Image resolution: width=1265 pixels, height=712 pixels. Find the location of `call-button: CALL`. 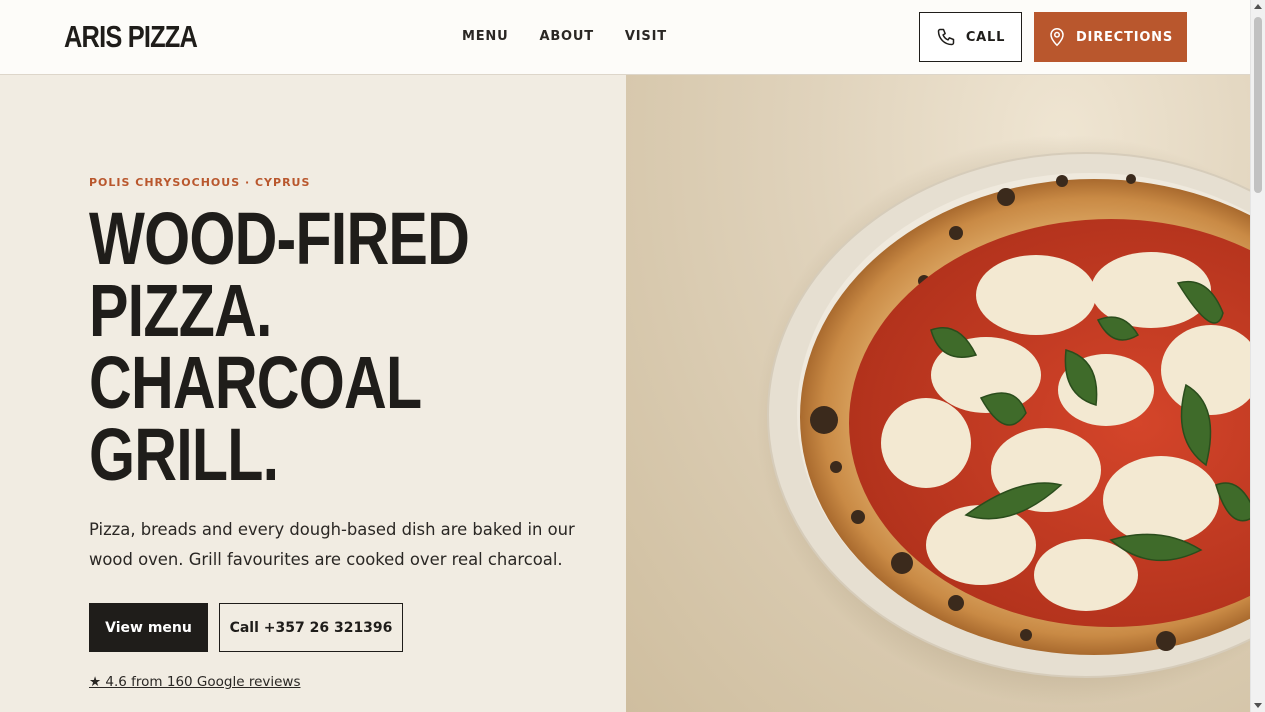

call-button: CALL is located at coordinates (970, 37).